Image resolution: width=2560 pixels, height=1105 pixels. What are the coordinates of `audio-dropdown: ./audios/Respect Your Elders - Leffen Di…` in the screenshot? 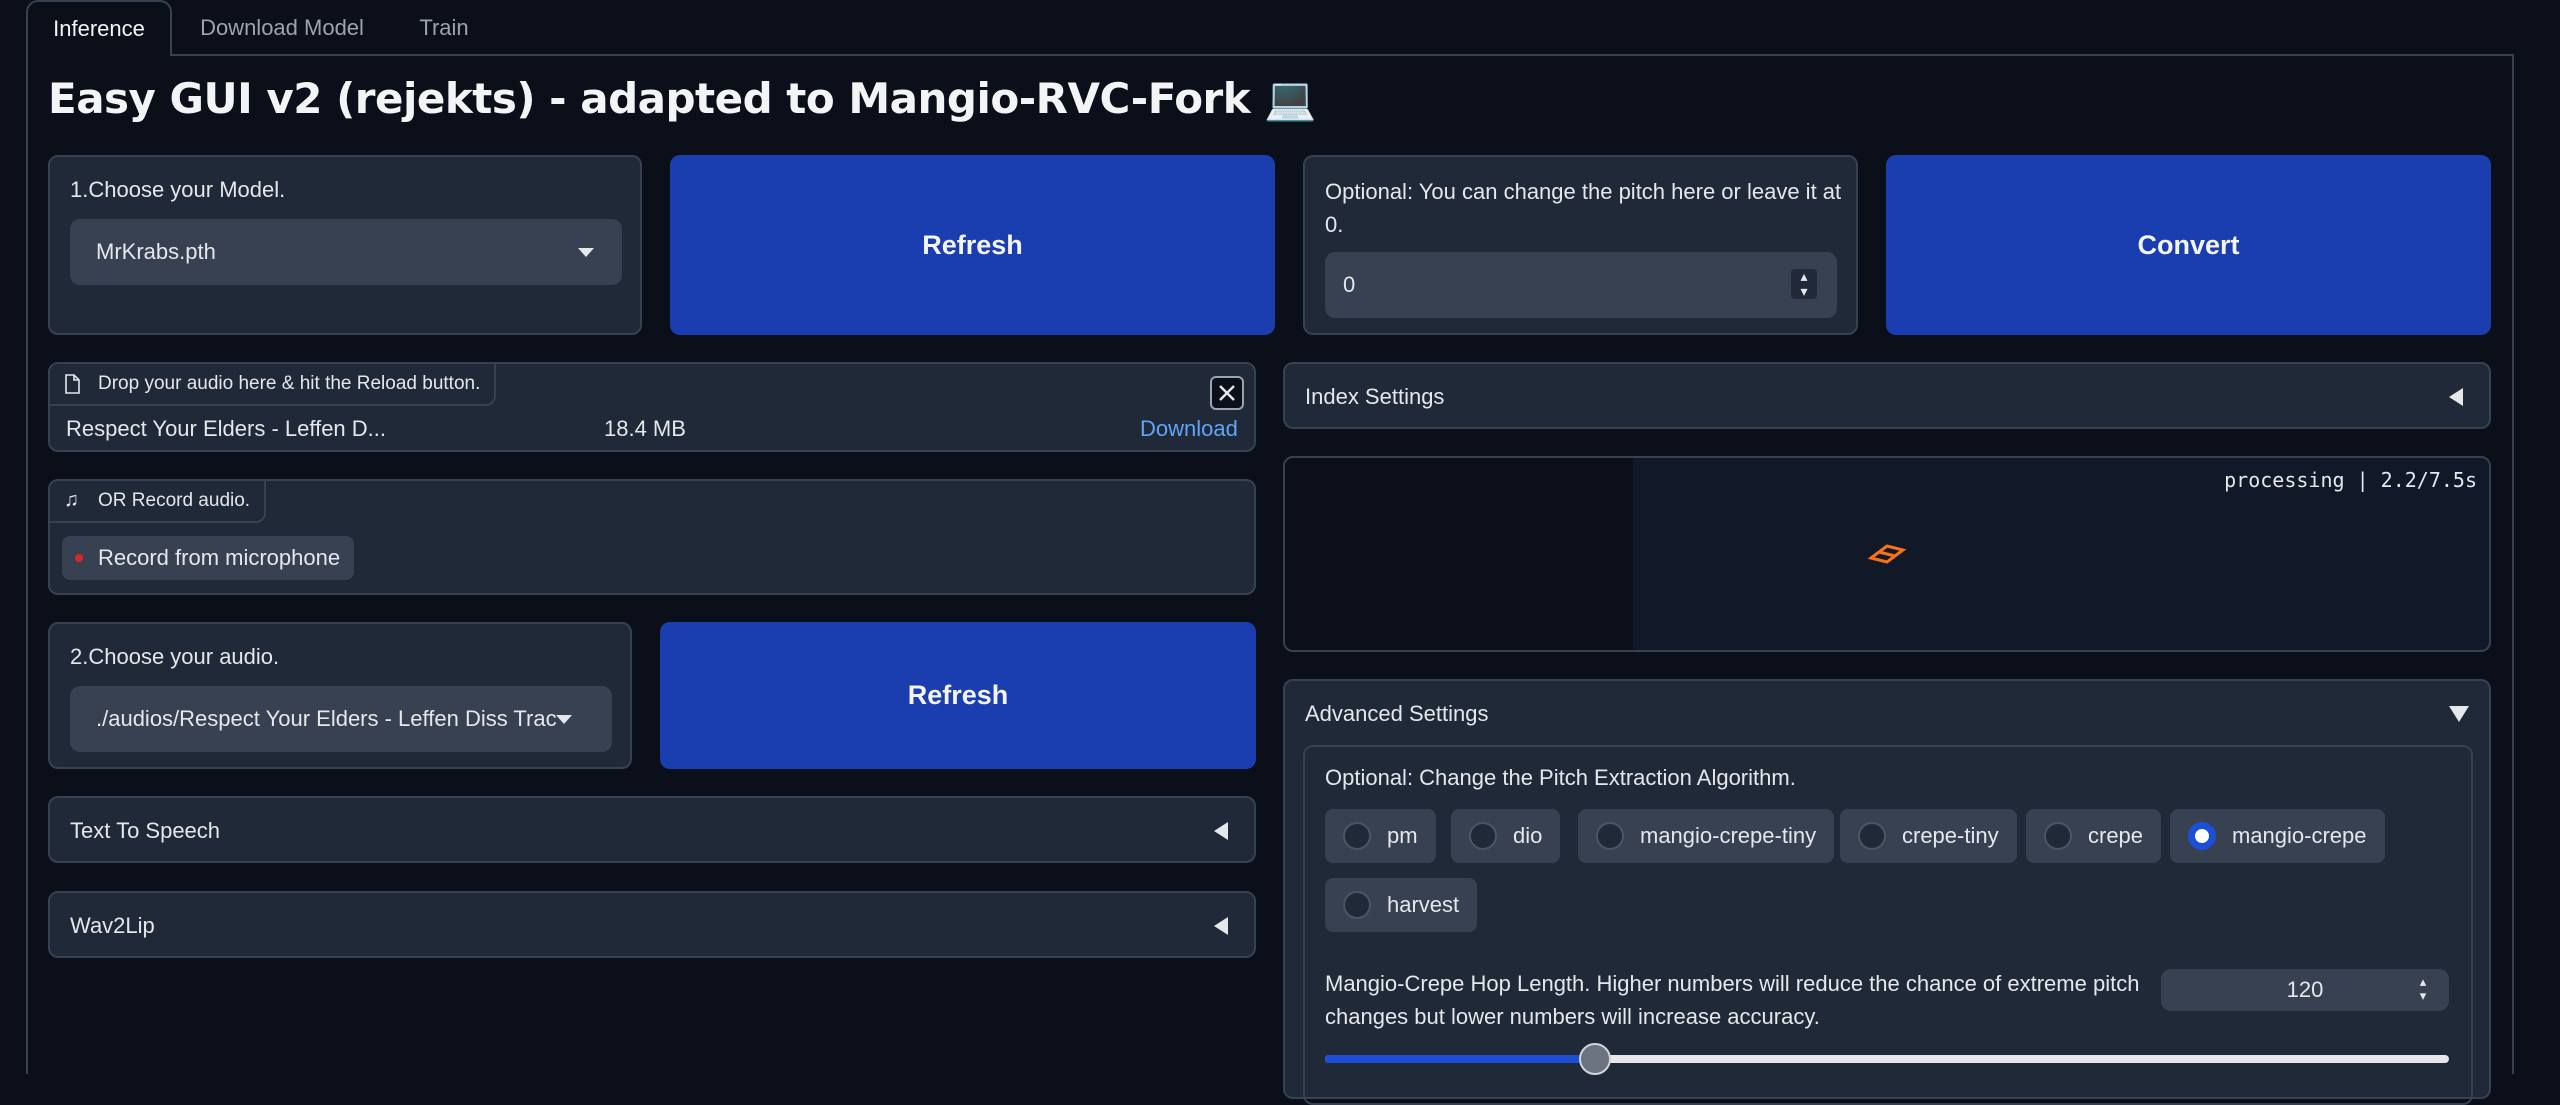 It's located at (341, 719).